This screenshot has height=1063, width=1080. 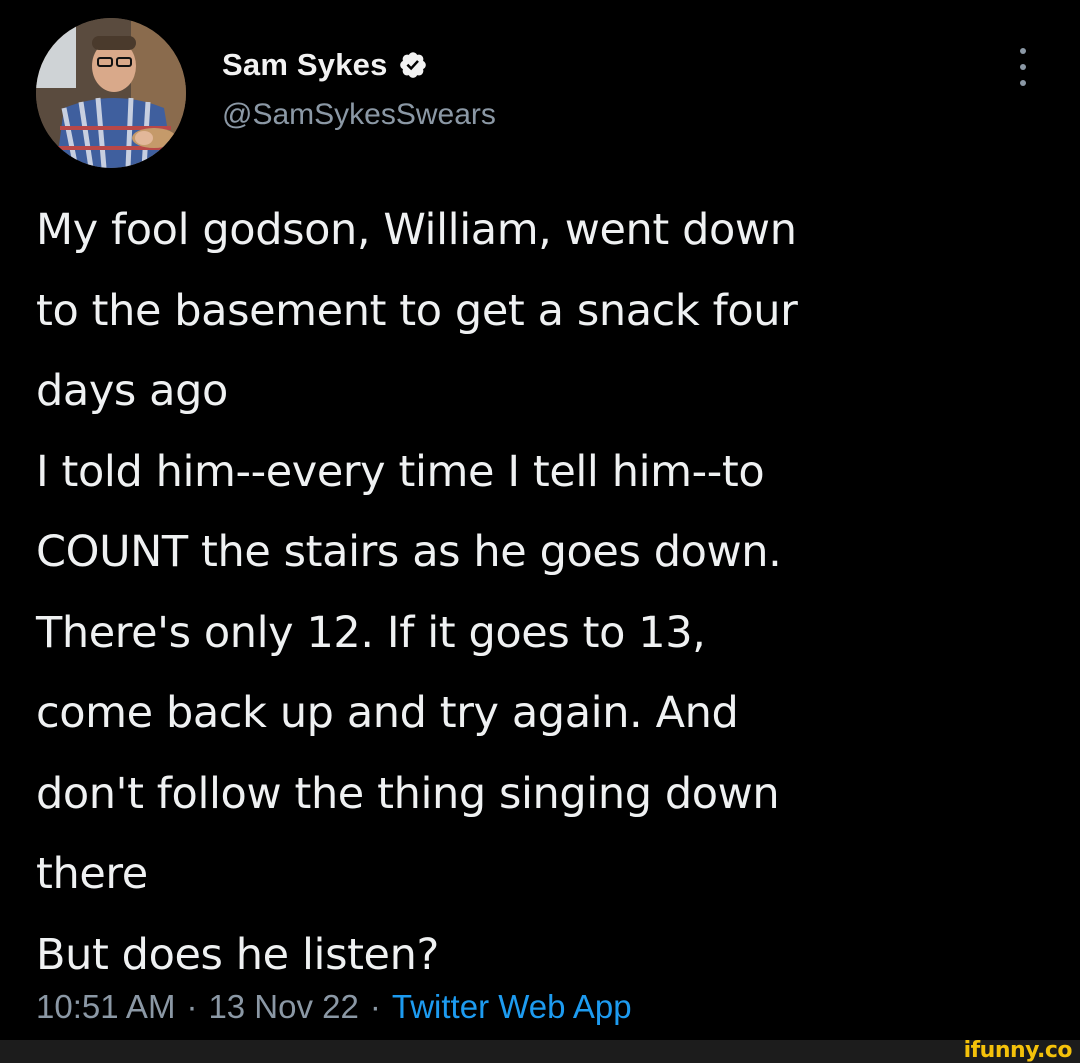 I want to click on display-name: Sam Sykes, so click(x=305, y=65).